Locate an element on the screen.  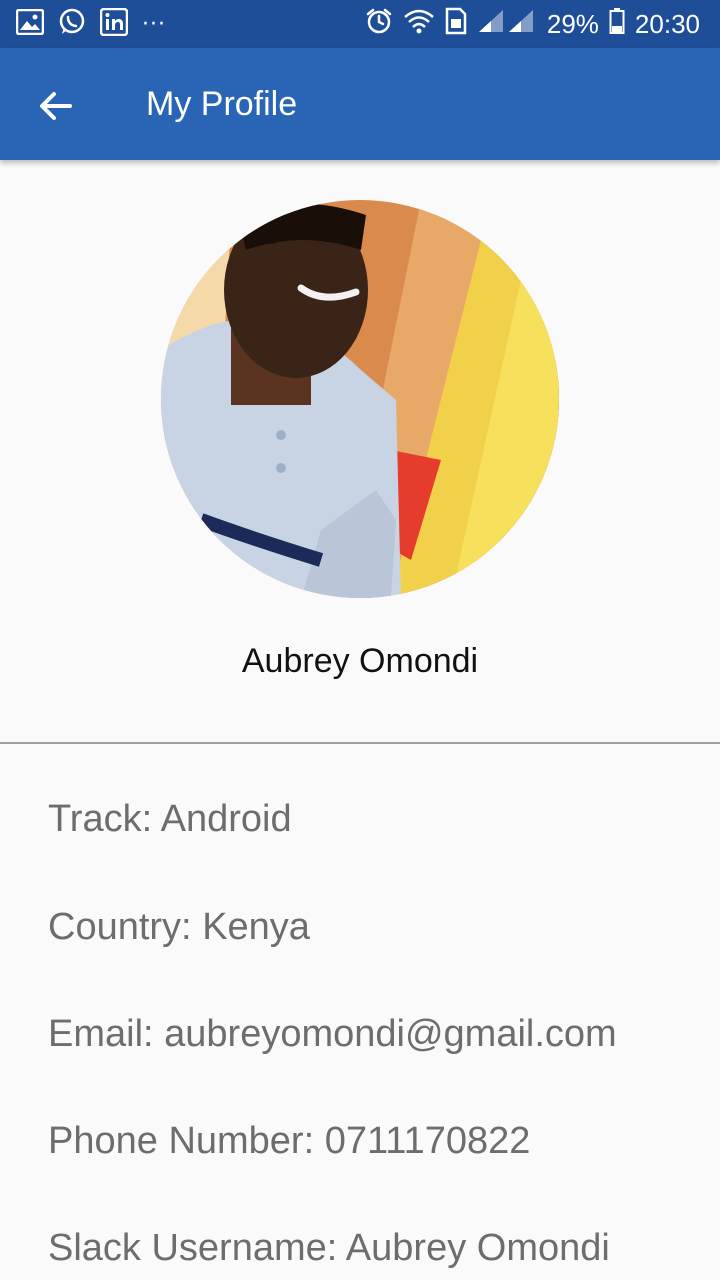
slack-row: Slack Username: Aubrey Omondi is located at coordinates (329, 1248).